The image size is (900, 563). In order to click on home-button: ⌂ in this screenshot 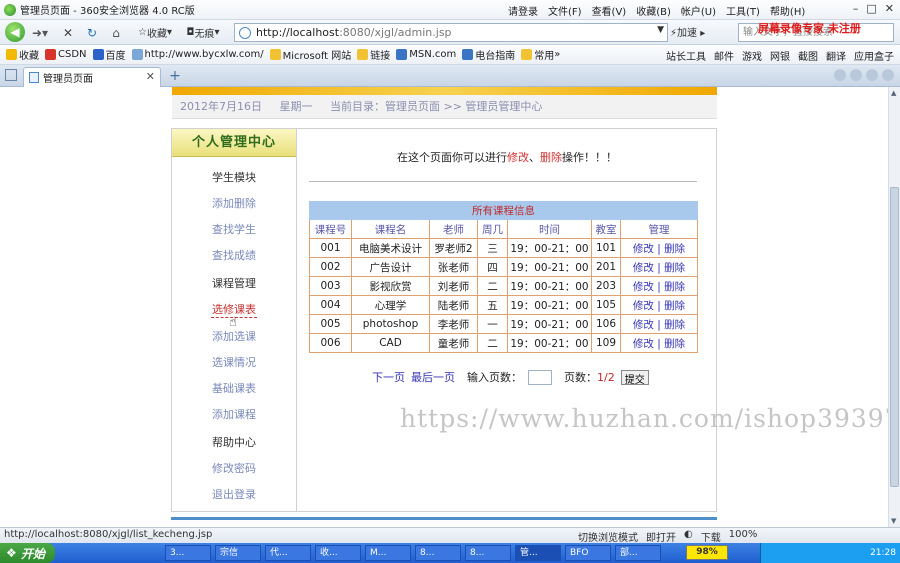, I will do `click(116, 32)`.